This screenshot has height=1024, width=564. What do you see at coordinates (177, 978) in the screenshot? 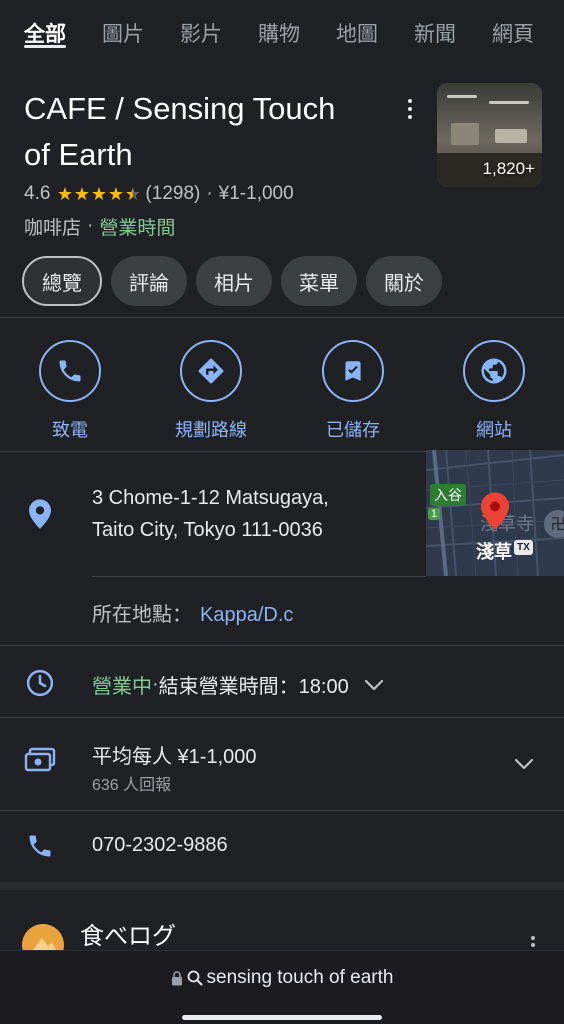
I see `lock-icon` at bounding box center [177, 978].